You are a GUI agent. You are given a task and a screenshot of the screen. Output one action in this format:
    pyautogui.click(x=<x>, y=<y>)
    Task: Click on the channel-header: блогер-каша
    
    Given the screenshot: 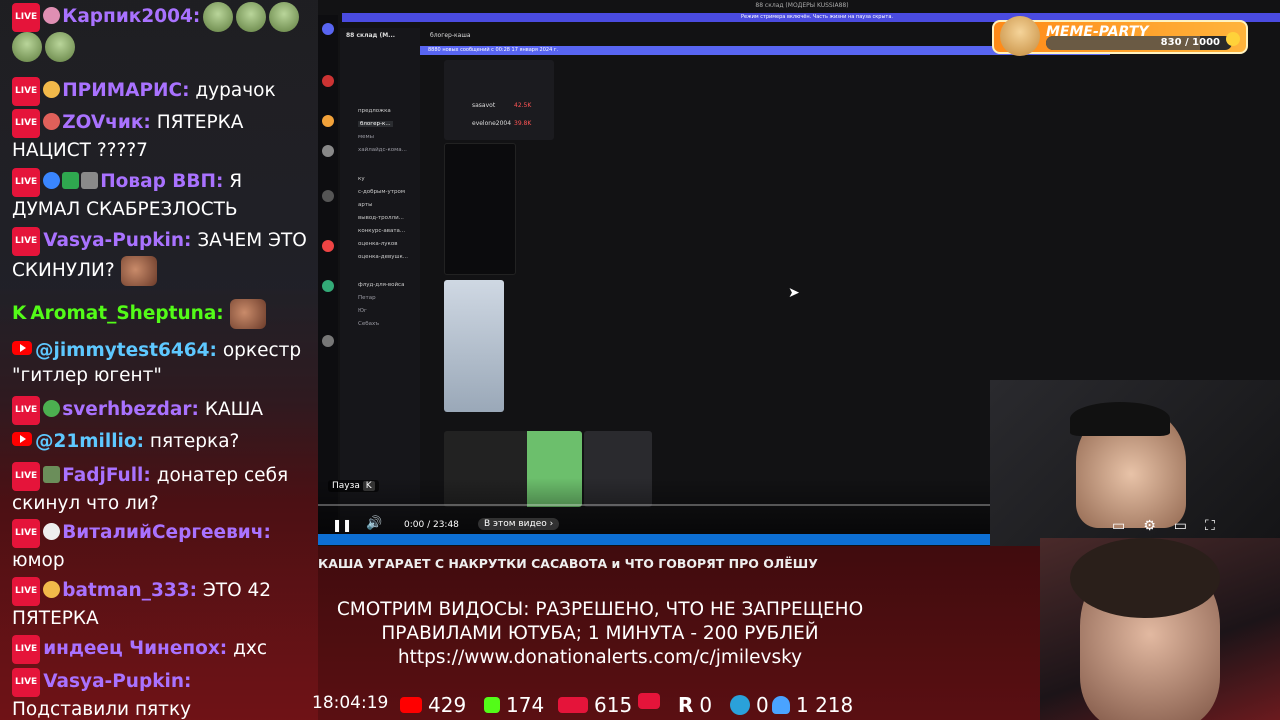 What is the action you would take?
    pyautogui.click(x=450, y=35)
    